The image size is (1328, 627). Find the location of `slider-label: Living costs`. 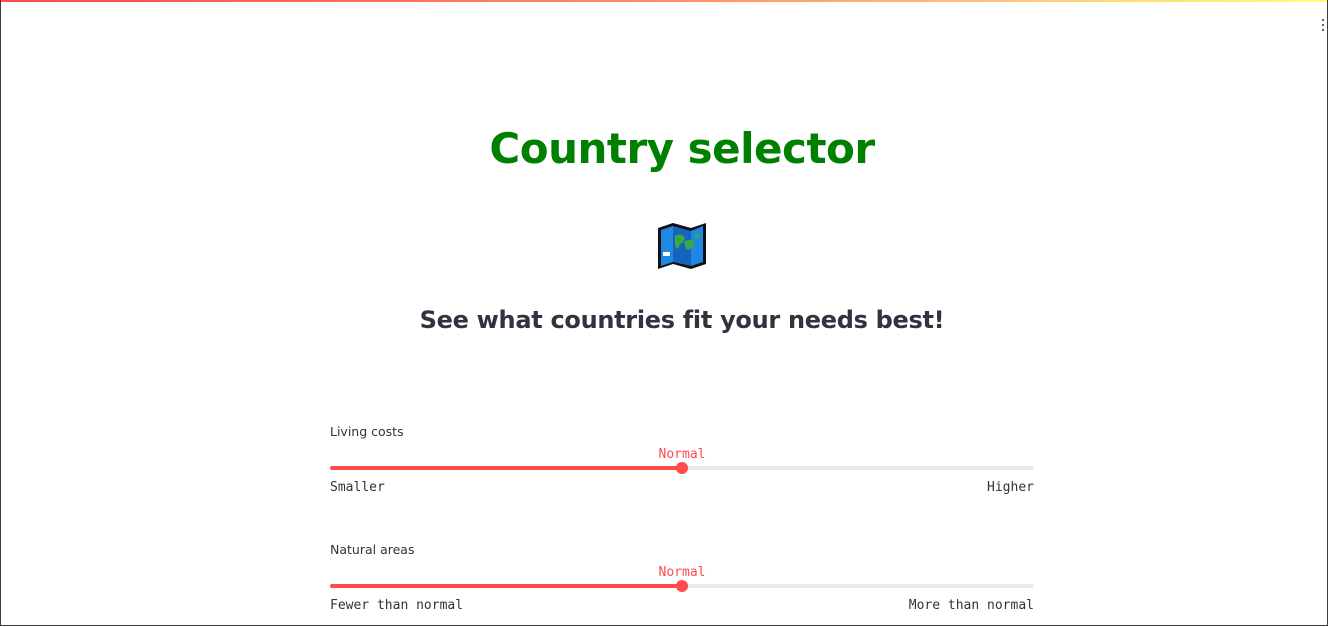

slider-label: Living costs is located at coordinates (367, 431).